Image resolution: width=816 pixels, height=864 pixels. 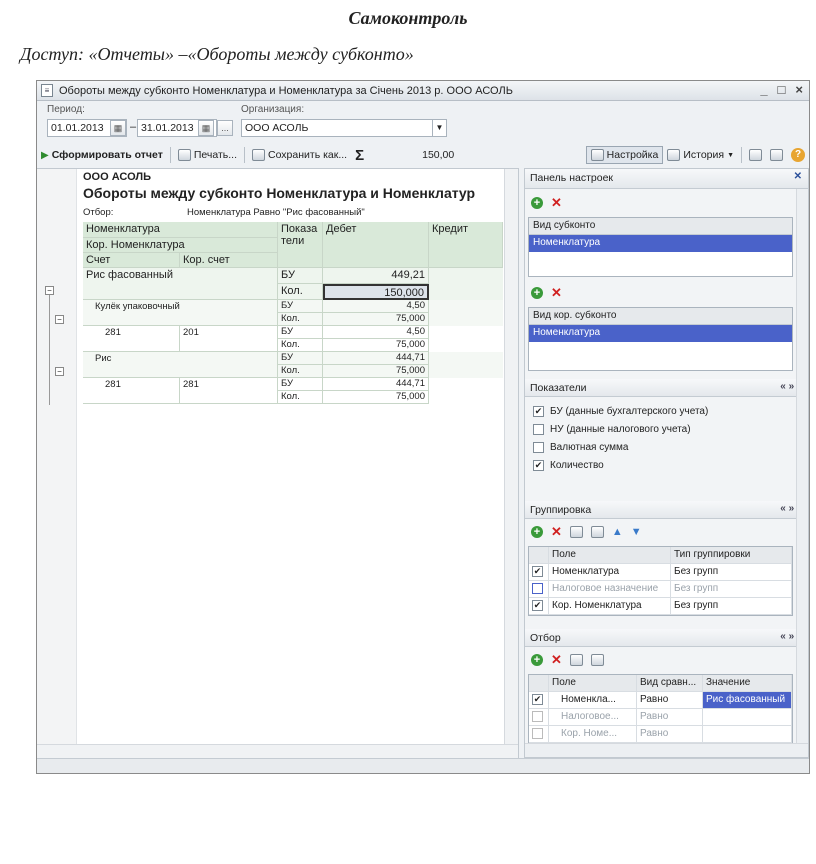 What do you see at coordinates (277, 128) in the screenshot?
I see `org-value: ООО АСОЛЬ` at bounding box center [277, 128].